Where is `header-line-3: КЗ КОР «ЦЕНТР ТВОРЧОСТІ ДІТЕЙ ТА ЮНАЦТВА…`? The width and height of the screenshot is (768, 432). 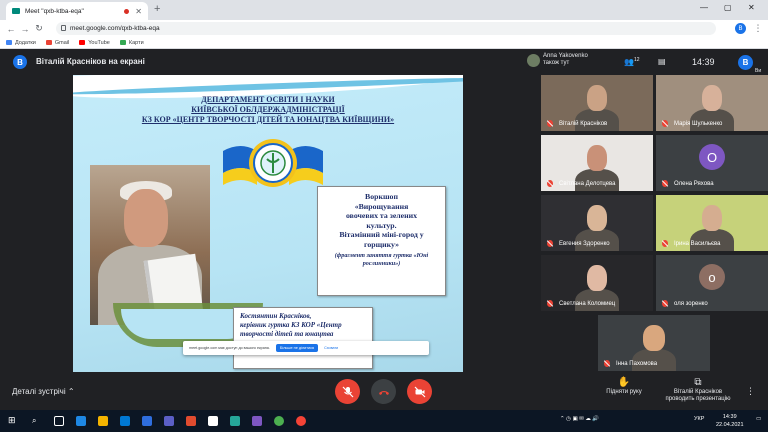 header-line-3: КЗ КОР «ЦЕНТР ТВОРЧОСТІ ДІТЕЙ ТА ЮНАЦТВА… is located at coordinates (268, 119).